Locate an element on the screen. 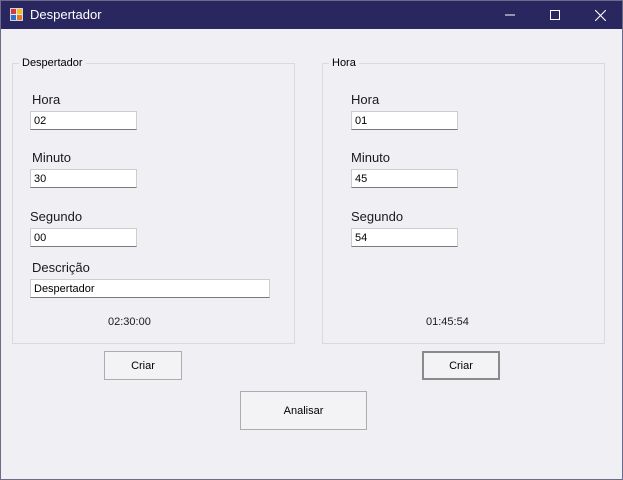 This screenshot has height=480, width=623. minimize-button is located at coordinates (510, 15).